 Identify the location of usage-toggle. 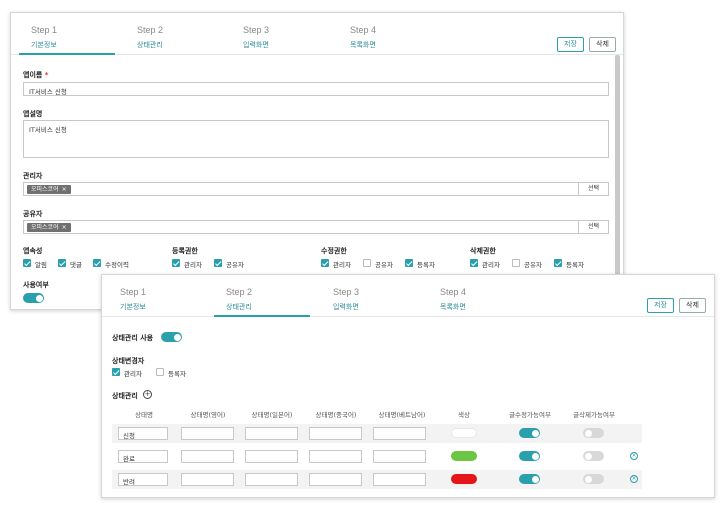
(33, 298).